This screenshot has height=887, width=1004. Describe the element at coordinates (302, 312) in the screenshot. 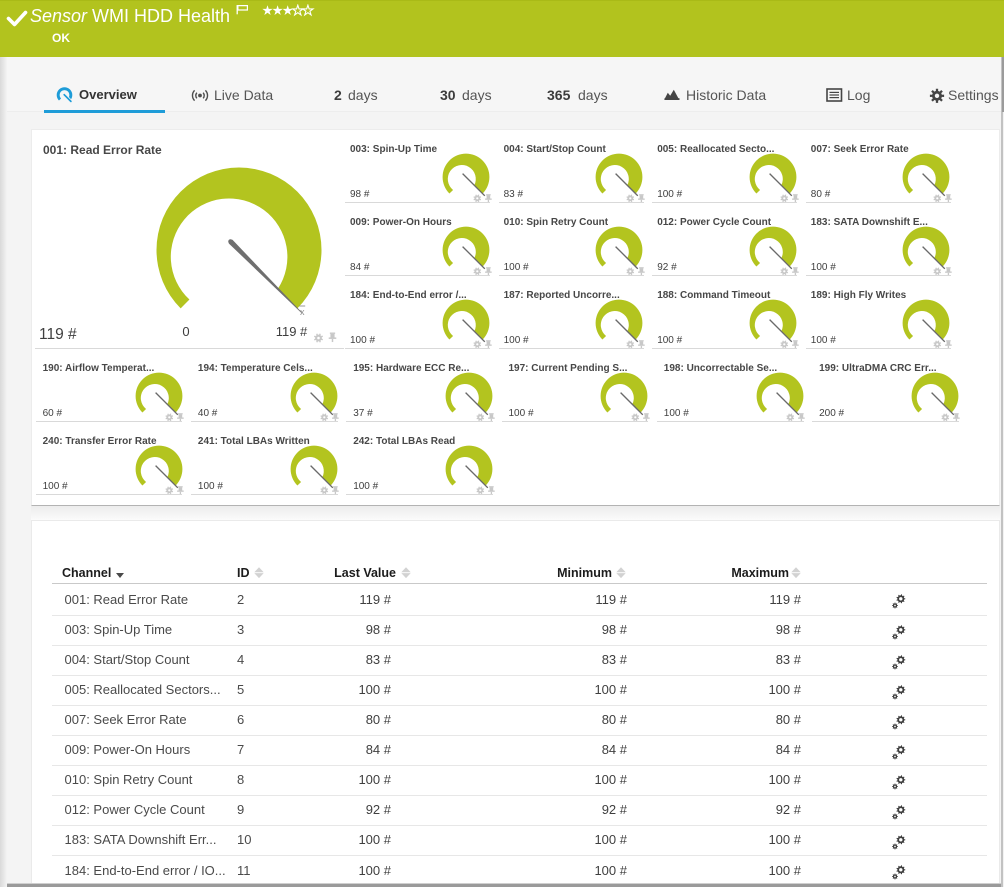

I see `svg-text: x` at that location.